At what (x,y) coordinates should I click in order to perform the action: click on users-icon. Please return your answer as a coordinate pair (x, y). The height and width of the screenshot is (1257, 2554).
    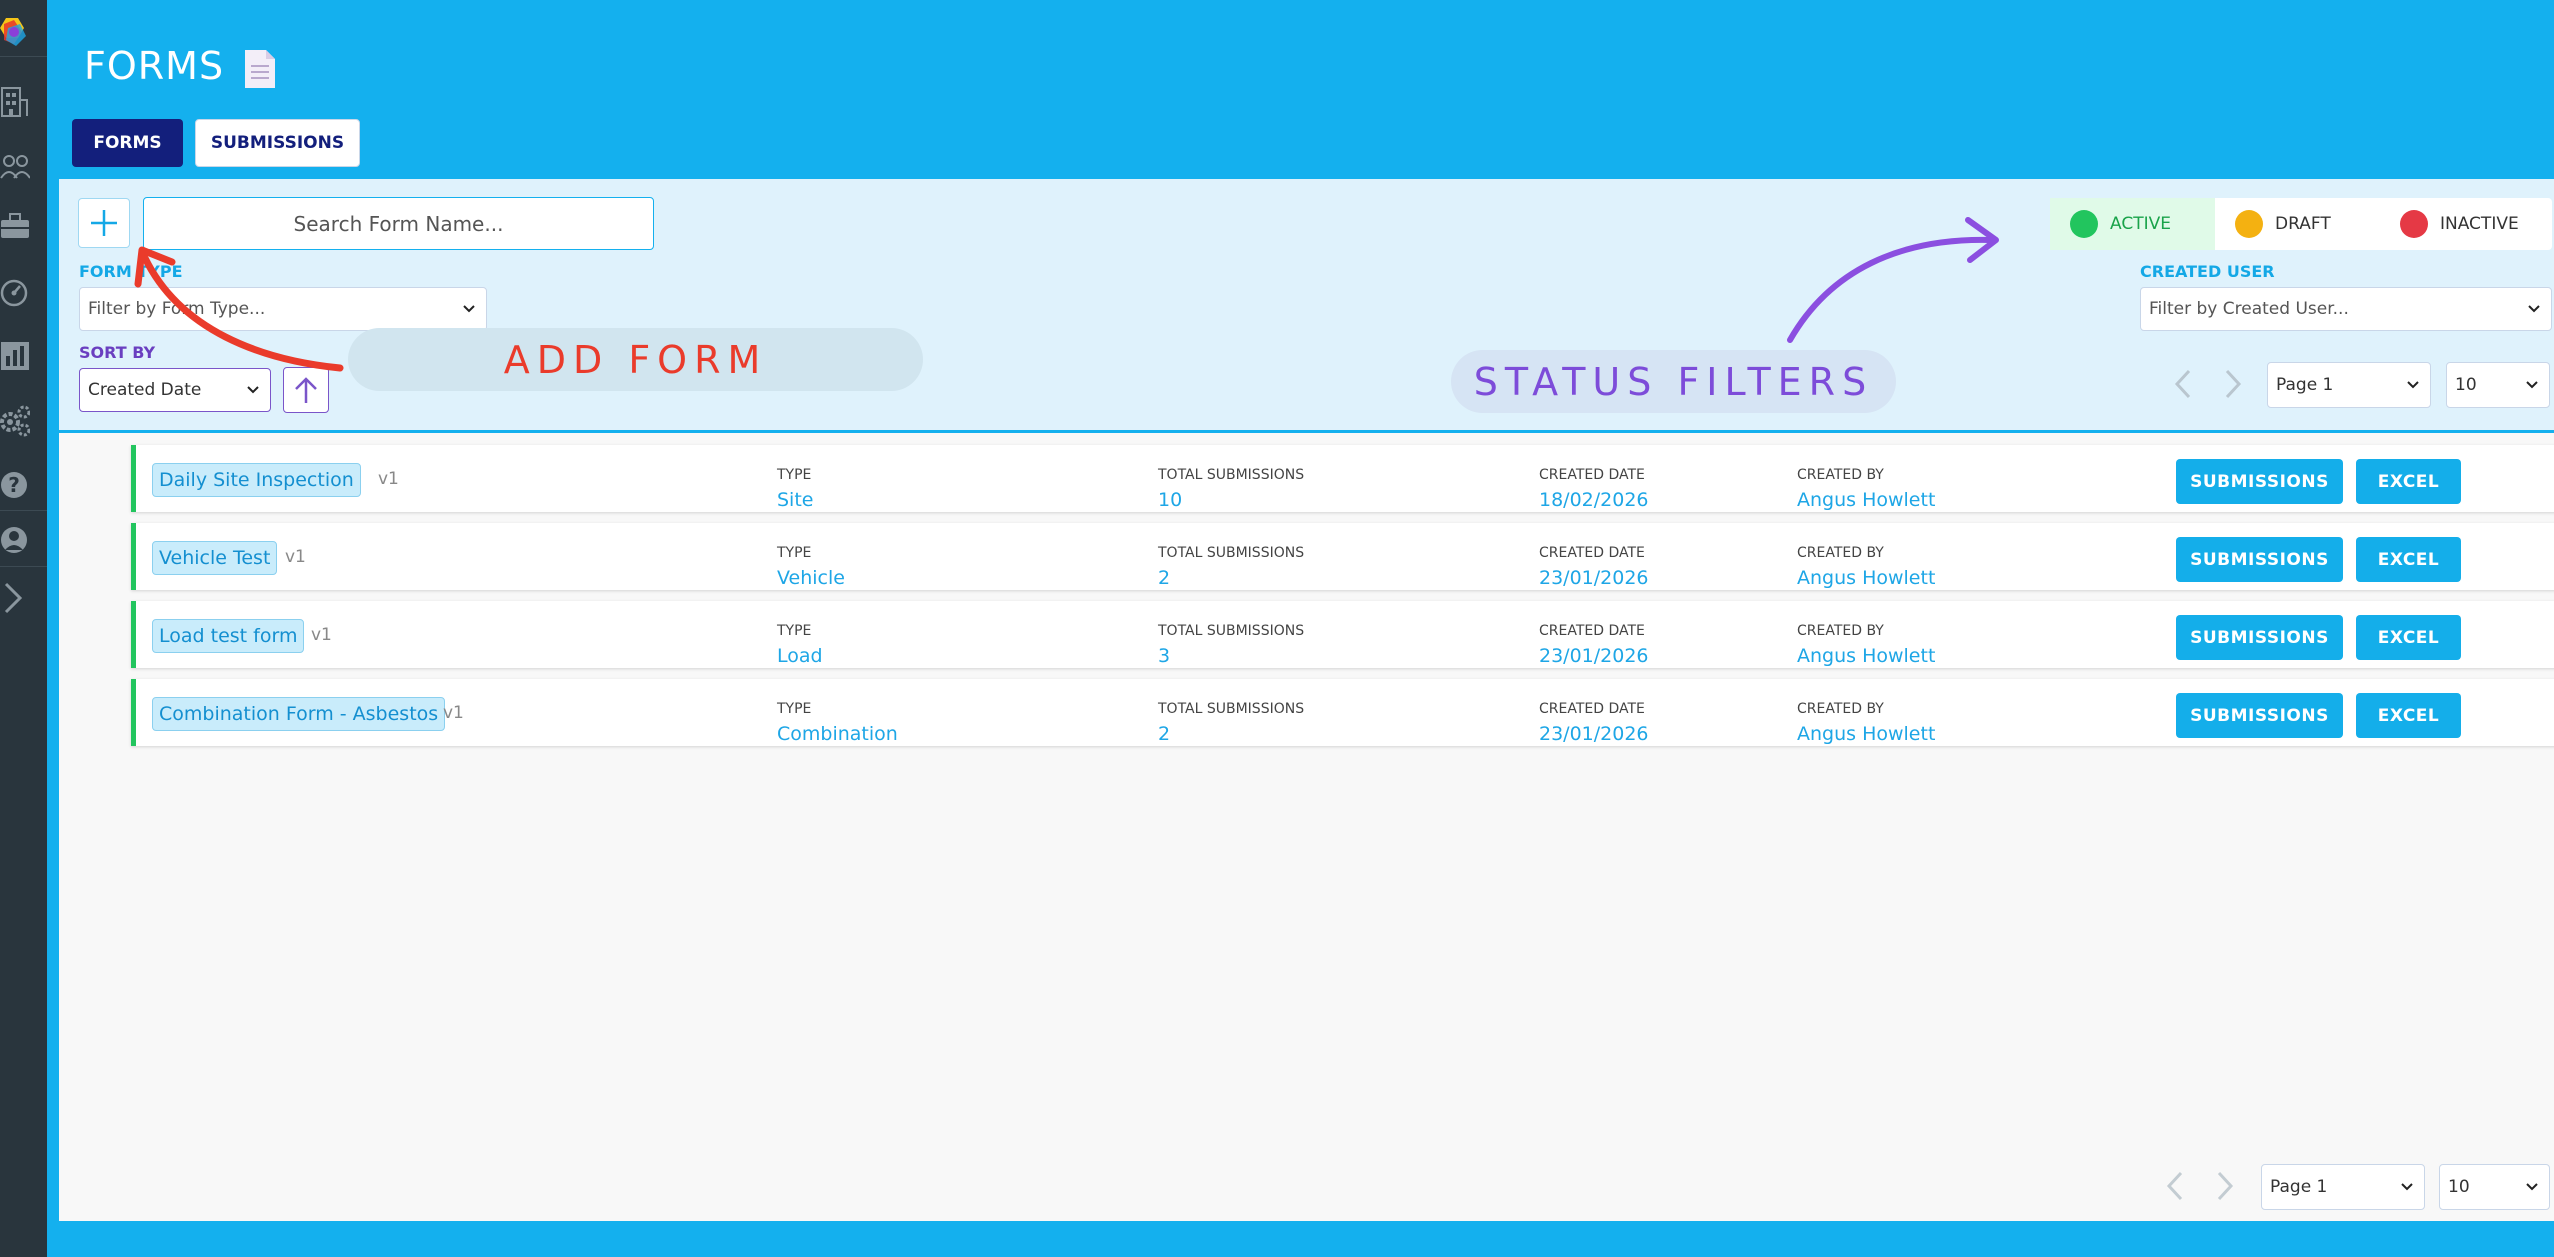
    Looking at the image, I should click on (15, 166).